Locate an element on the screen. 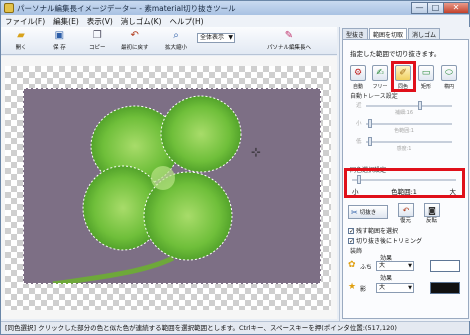 This screenshot has height=335, width=470. open-button: ▰ 開く is located at coordinates (21, 40).